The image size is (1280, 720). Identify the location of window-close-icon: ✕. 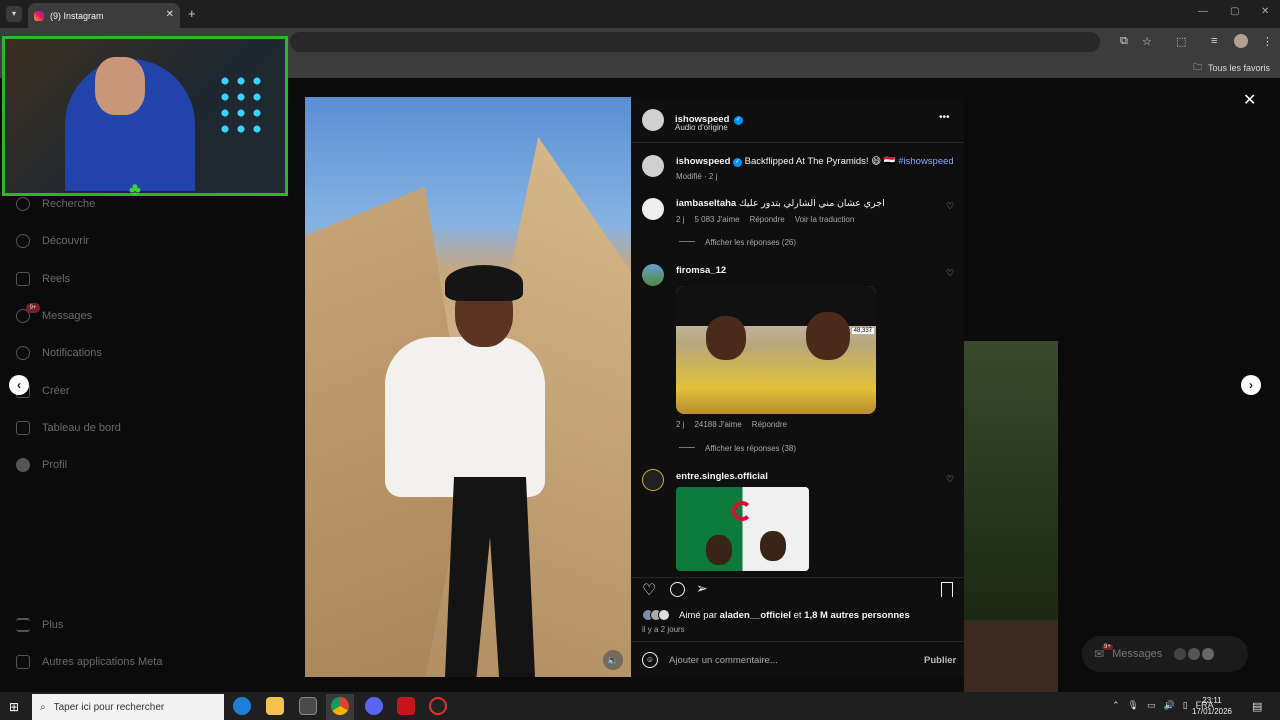
(1265, 11).